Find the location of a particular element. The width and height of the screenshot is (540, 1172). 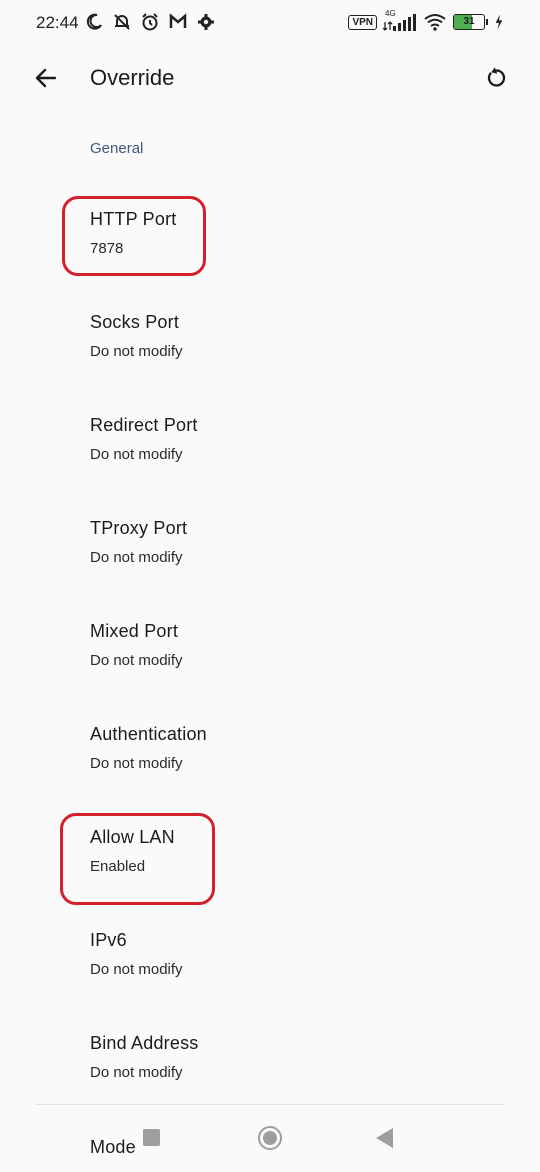

pref-socks-port: Socks Port Do not modify is located at coordinates (270, 343).